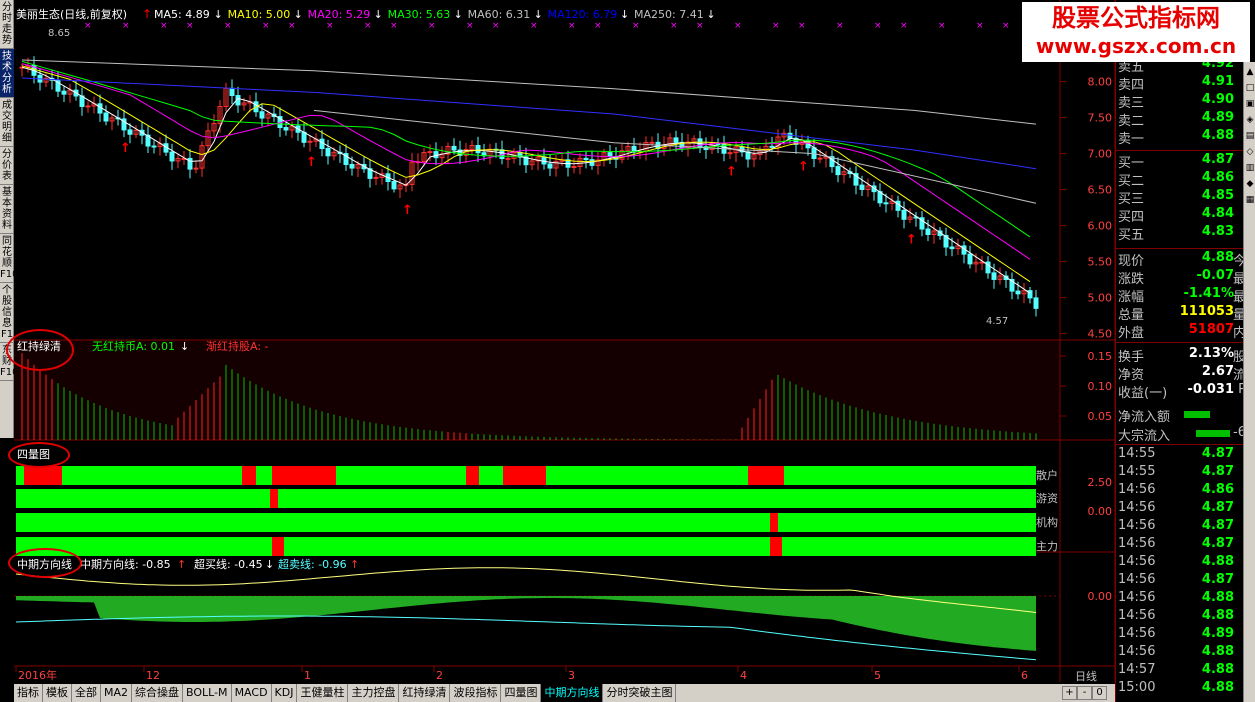 The width and height of the screenshot is (1255, 702). What do you see at coordinates (59, 33) in the screenshot?
I see `high-label: 8.65` at bounding box center [59, 33].